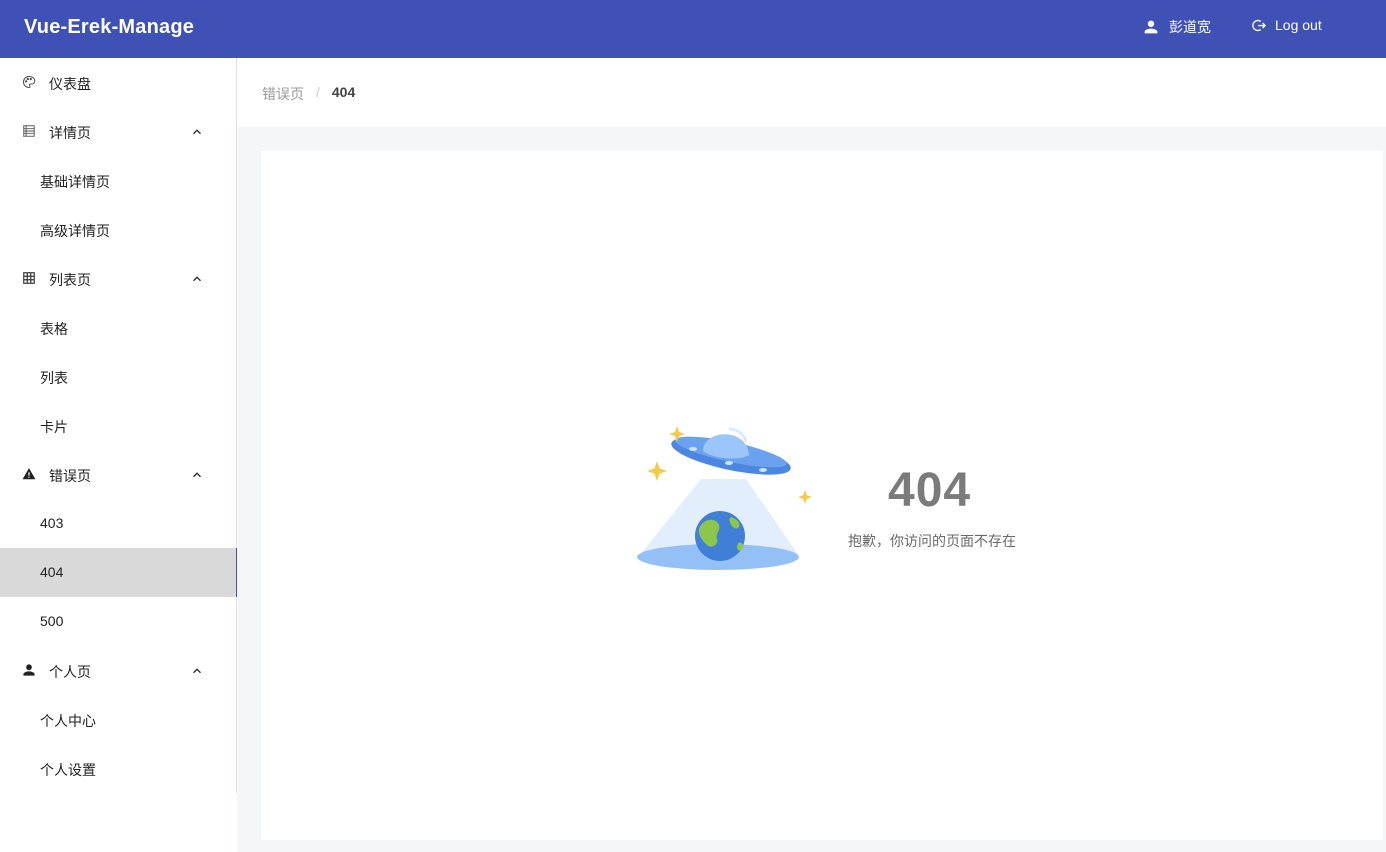 This screenshot has height=852, width=1386. I want to click on palette-icon, so click(29, 82).